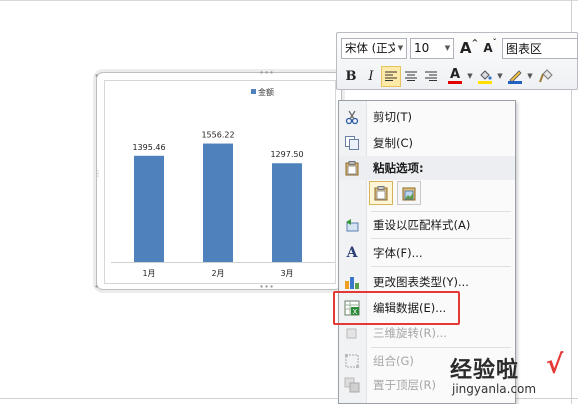  What do you see at coordinates (217, 135) in the screenshot?
I see `data-label: 1556.22` at bounding box center [217, 135].